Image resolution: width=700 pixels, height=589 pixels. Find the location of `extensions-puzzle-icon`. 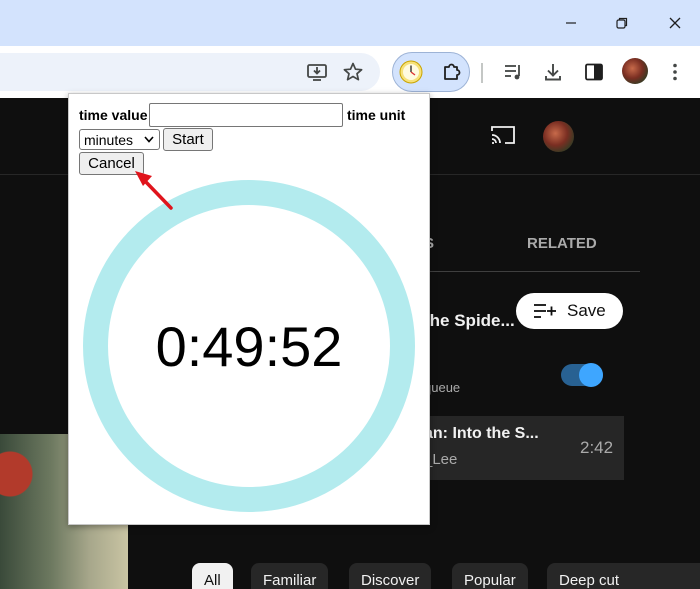

extensions-puzzle-icon is located at coordinates (452, 72).